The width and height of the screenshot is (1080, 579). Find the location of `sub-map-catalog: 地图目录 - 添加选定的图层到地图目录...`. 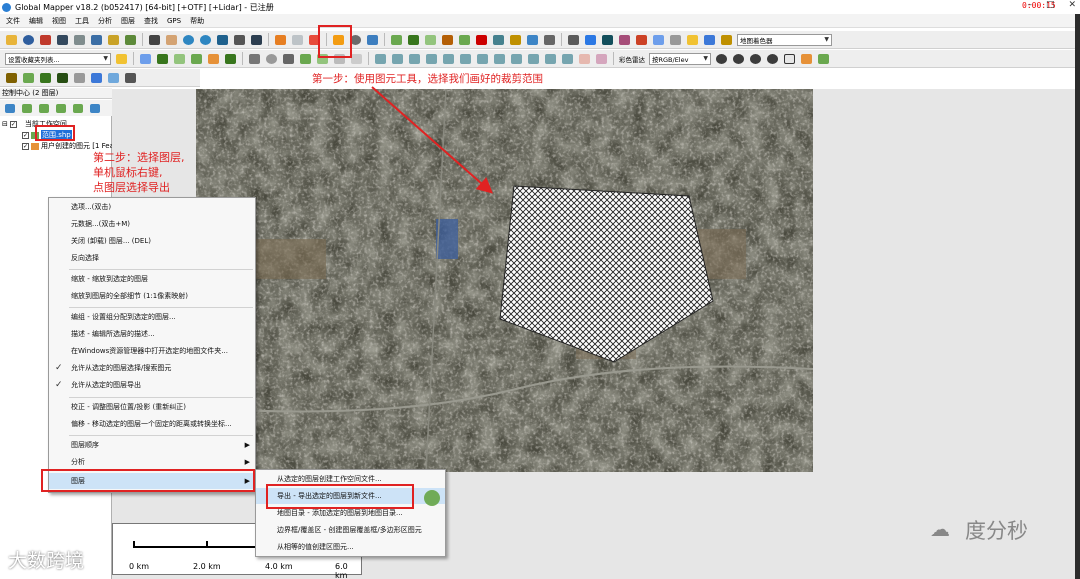

sub-map-catalog: 地图目录 - 添加选定的图层到地图目录... is located at coordinates (350, 513).